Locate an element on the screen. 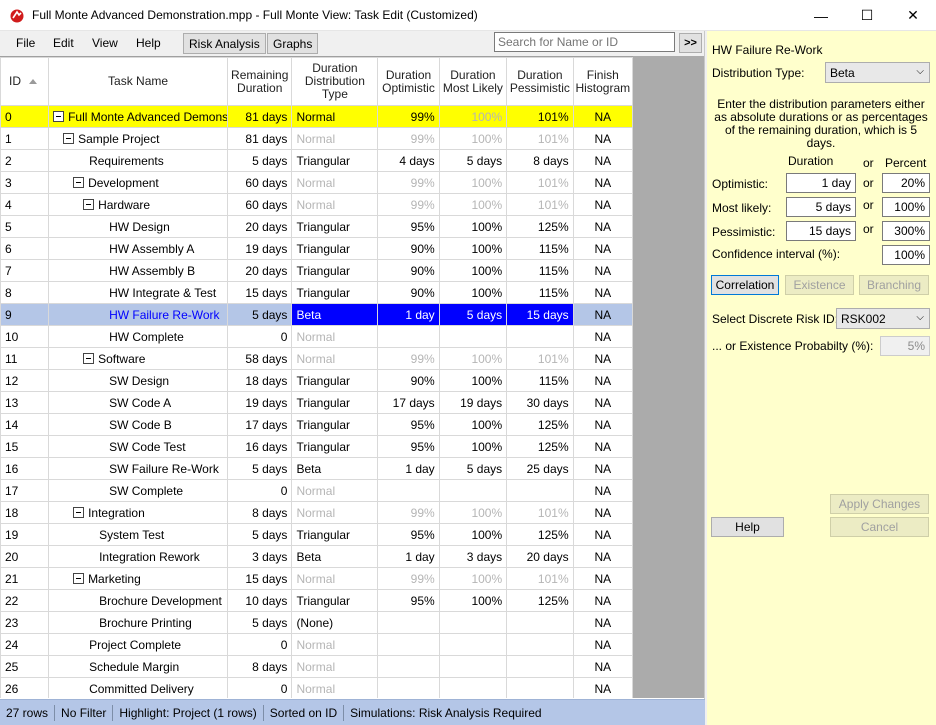  cell-task-name: SW Code A is located at coordinates (138, 402).